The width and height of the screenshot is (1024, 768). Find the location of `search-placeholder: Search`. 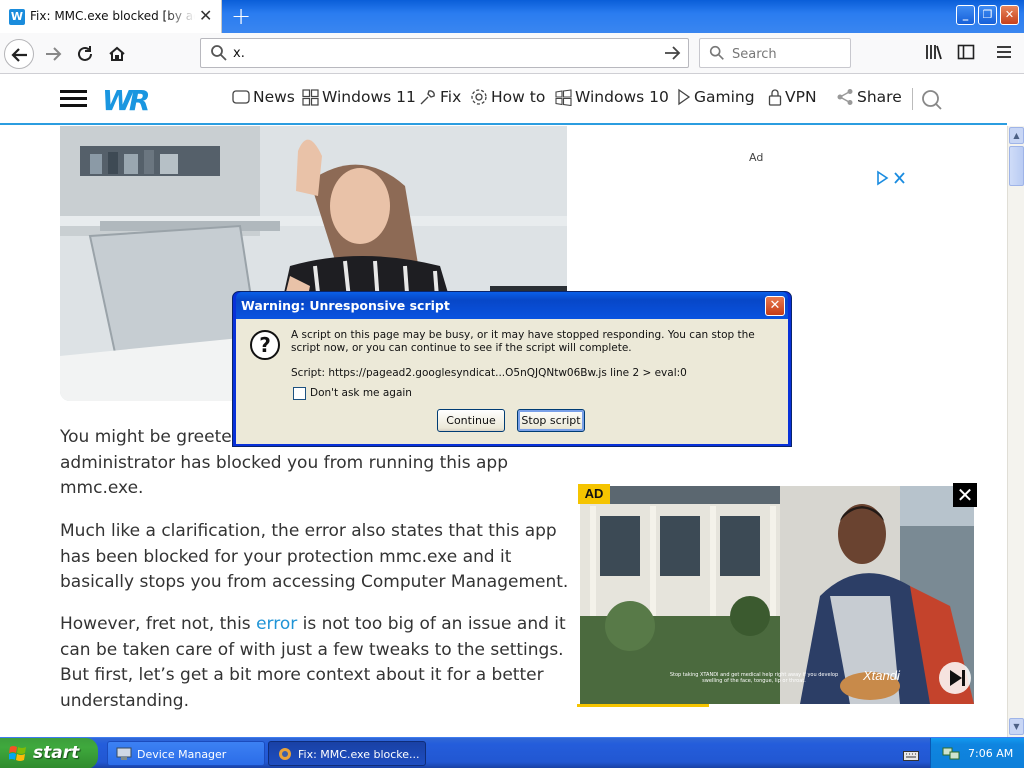

search-placeholder: Search is located at coordinates (754, 54).